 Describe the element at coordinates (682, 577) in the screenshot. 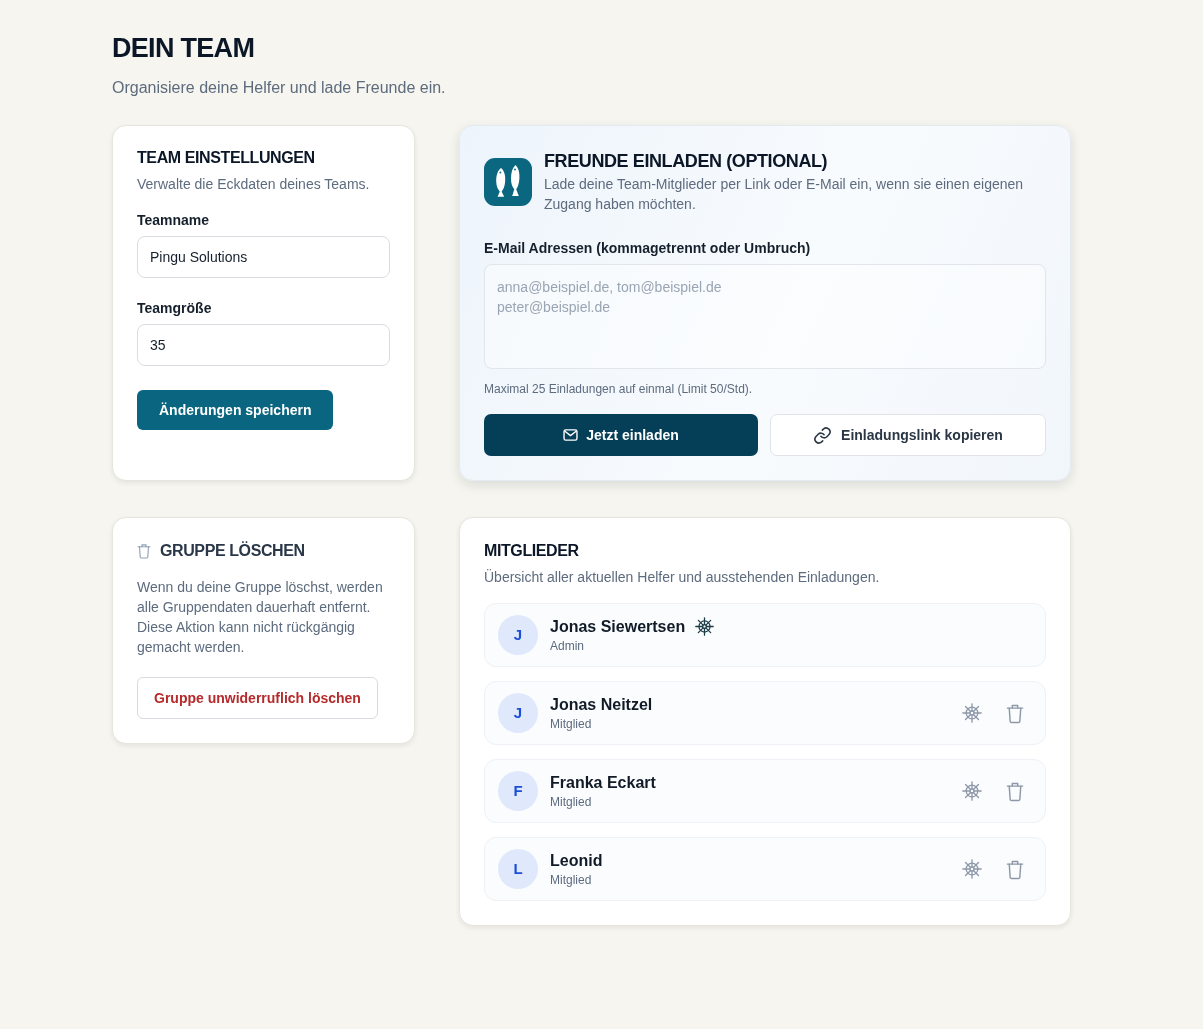

I see `card-subtitle: Übersicht aller aktuellen Helfer und ausstehenden Einladungen.` at that location.